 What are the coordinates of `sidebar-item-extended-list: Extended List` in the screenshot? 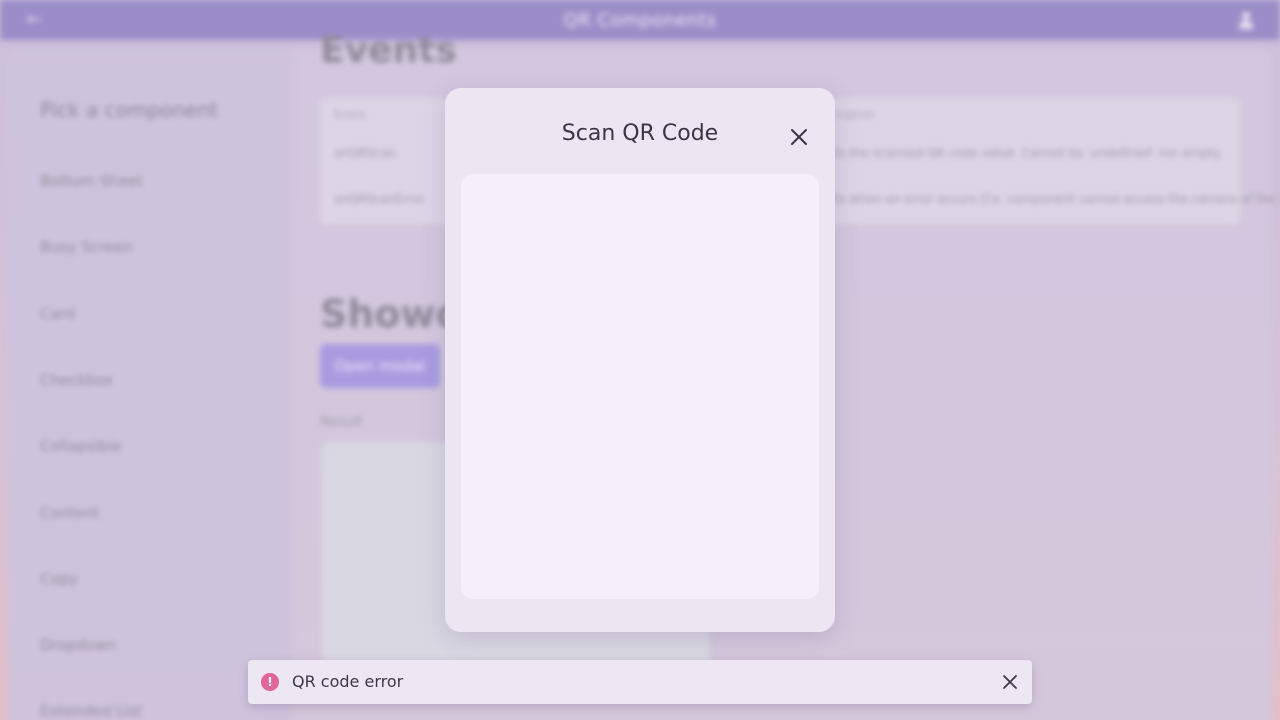 It's located at (91, 711).